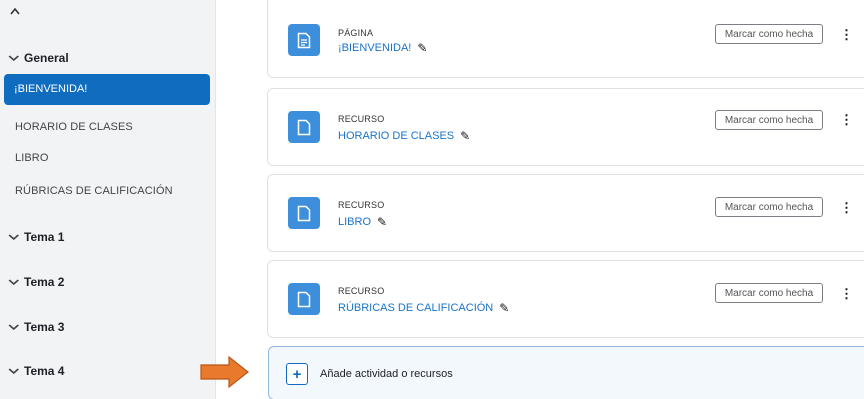 The image size is (864, 399). I want to click on activity-link: RÚBRICAS DE CALIFICACIÓN ✎, so click(423, 308).